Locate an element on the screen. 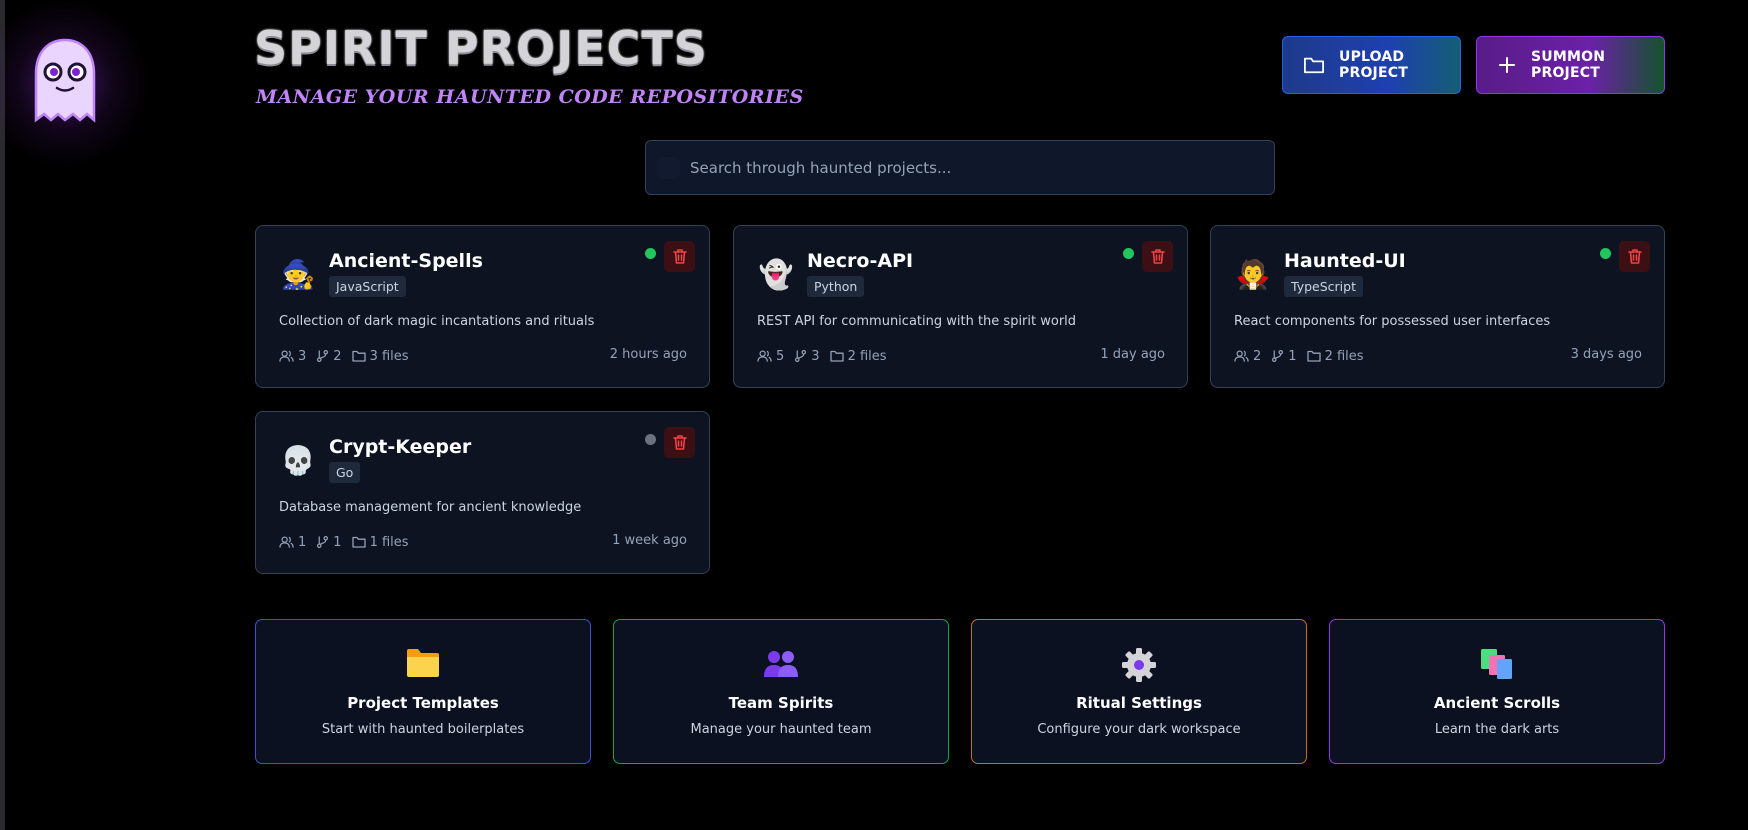 The height and width of the screenshot is (830, 1748). members-count: 2 is located at coordinates (1247, 356).